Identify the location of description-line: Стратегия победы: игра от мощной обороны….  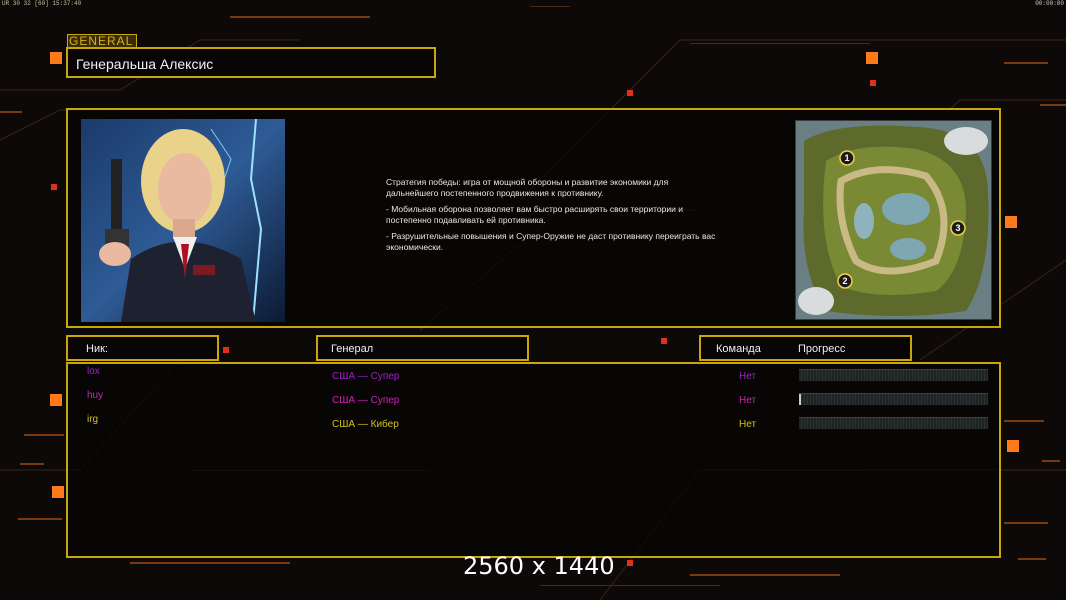
(527, 187).